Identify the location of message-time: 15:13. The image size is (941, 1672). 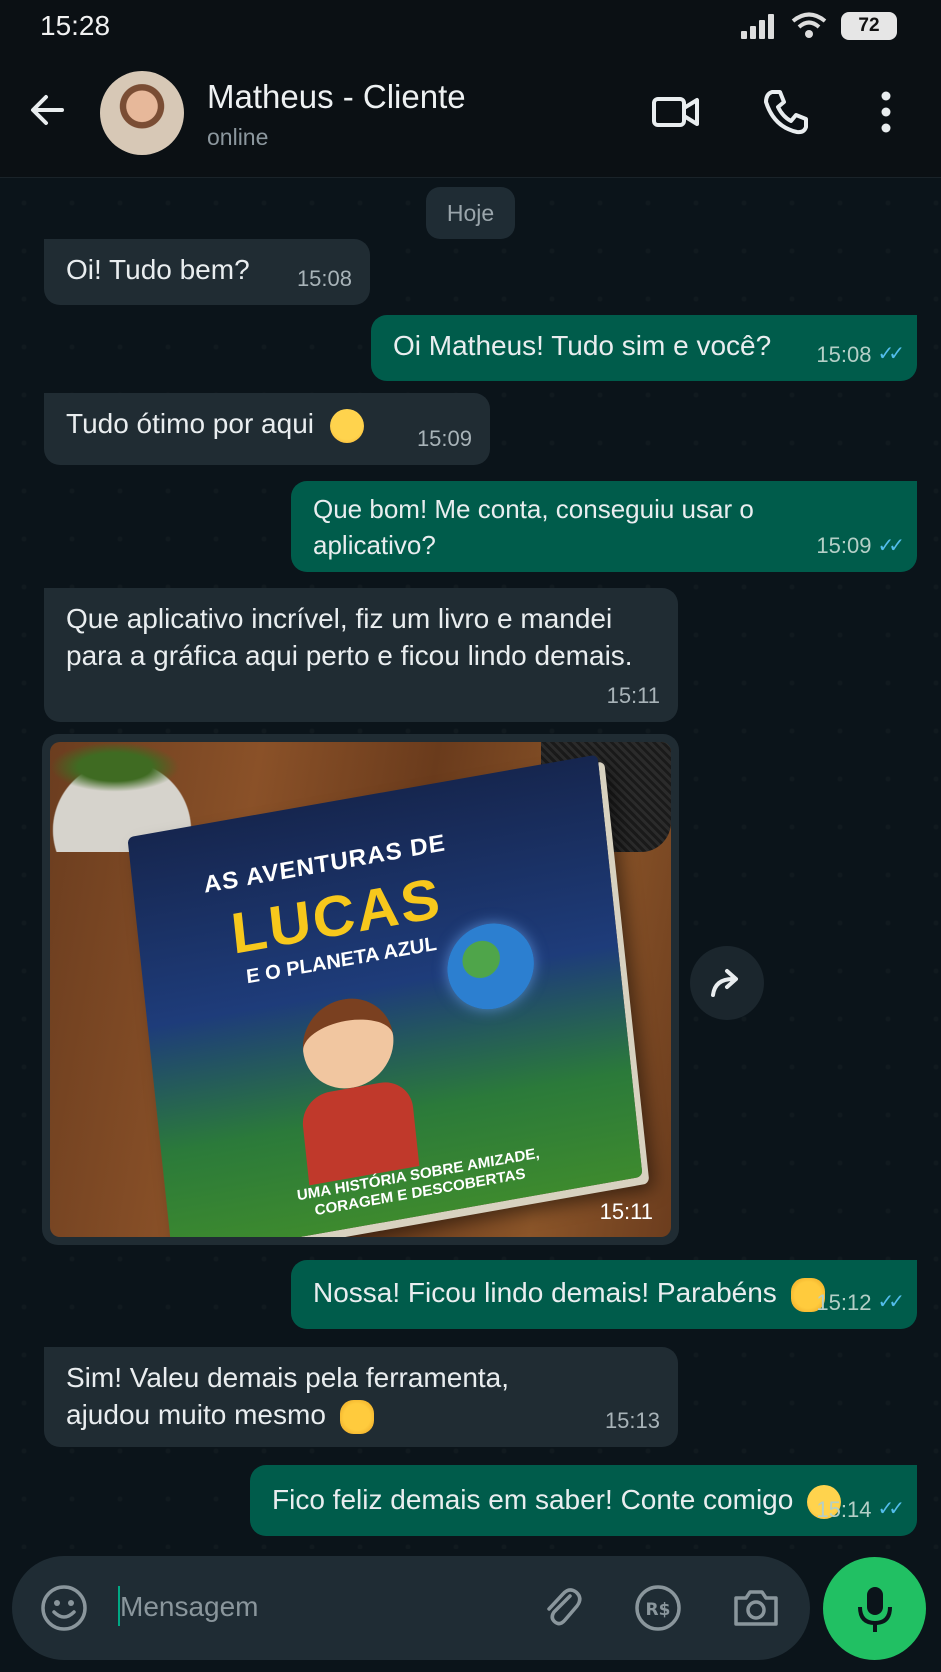
(632, 1420).